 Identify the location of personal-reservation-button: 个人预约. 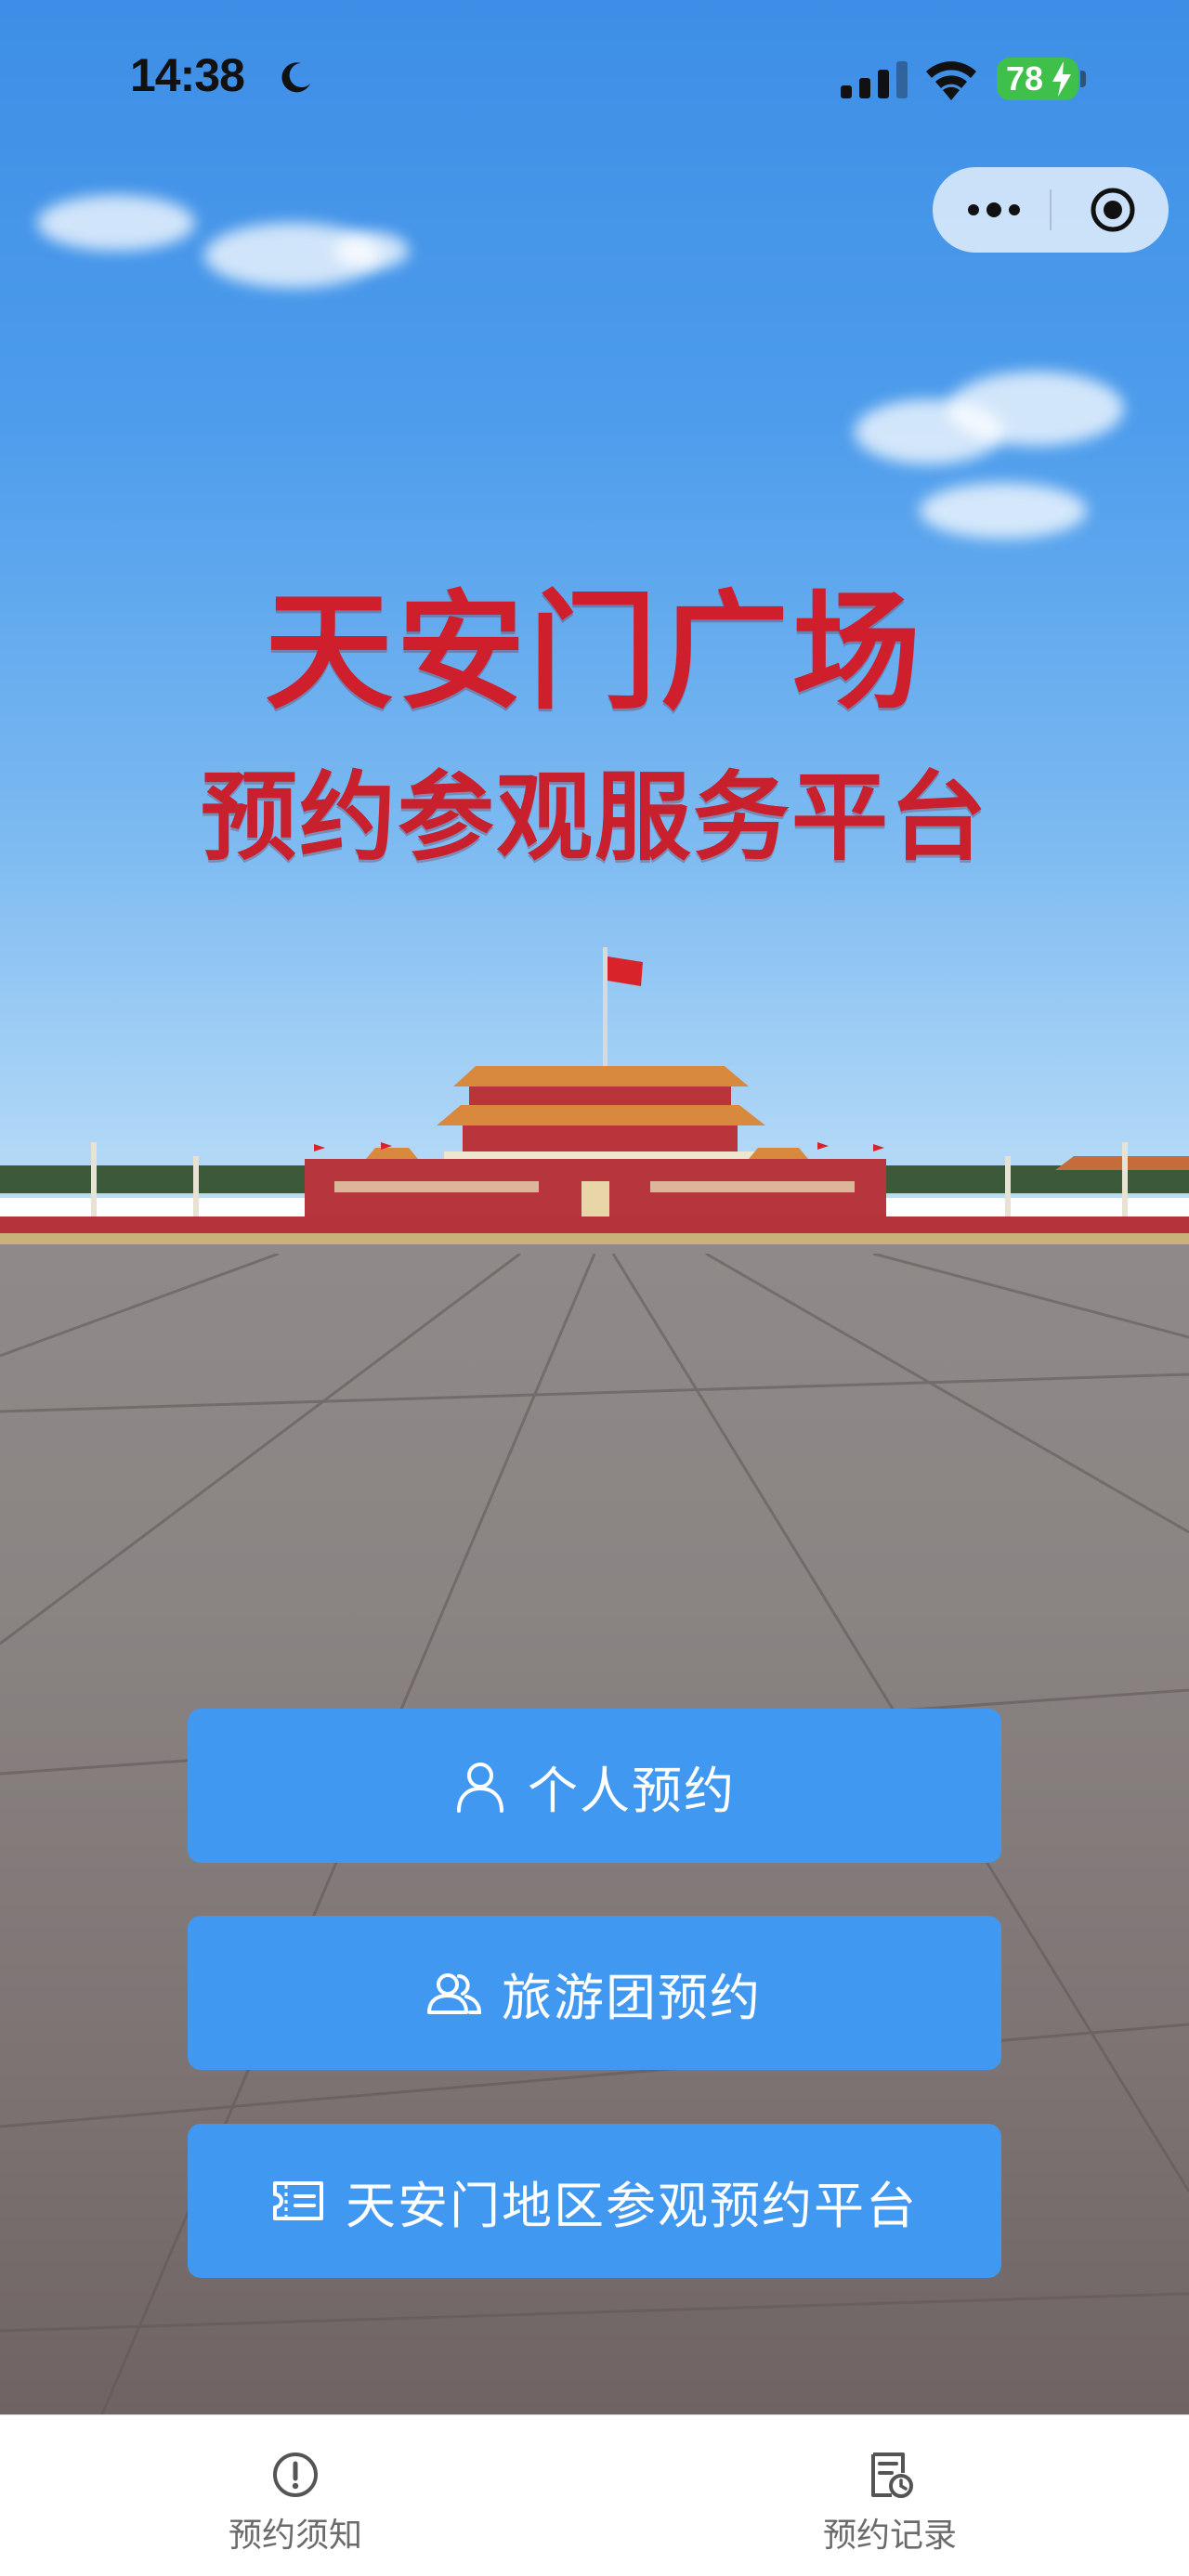
(594, 1786).